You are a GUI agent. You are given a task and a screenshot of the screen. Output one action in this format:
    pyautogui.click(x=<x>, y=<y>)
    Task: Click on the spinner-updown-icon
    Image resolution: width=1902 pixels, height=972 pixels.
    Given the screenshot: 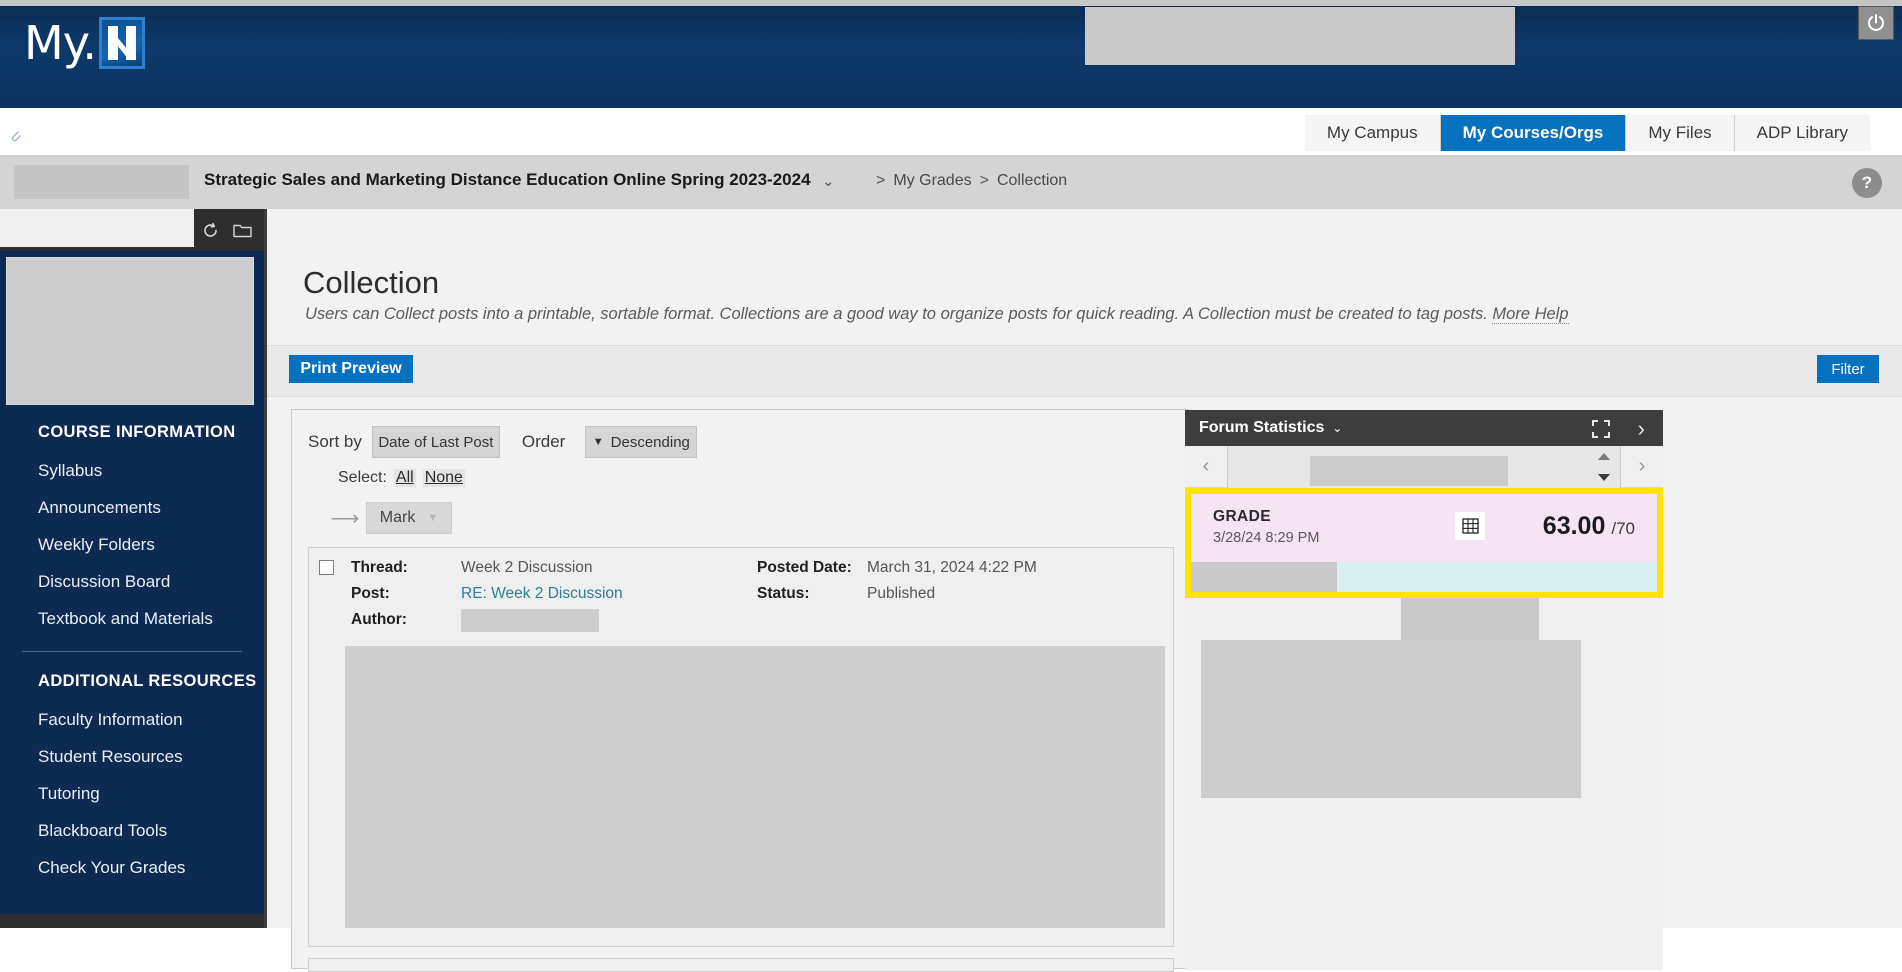 What is the action you would take?
    pyautogui.click(x=1604, y=466)
    